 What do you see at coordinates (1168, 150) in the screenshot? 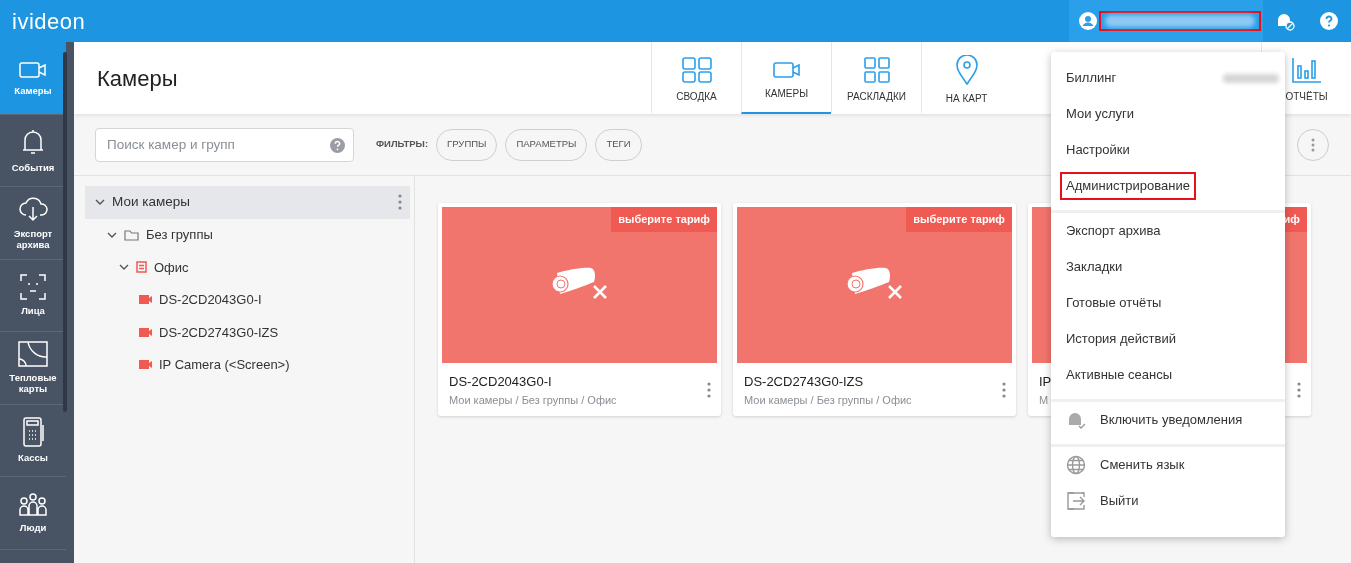
I see `menu-item: Настройки` at bounding box center [1168, 150].